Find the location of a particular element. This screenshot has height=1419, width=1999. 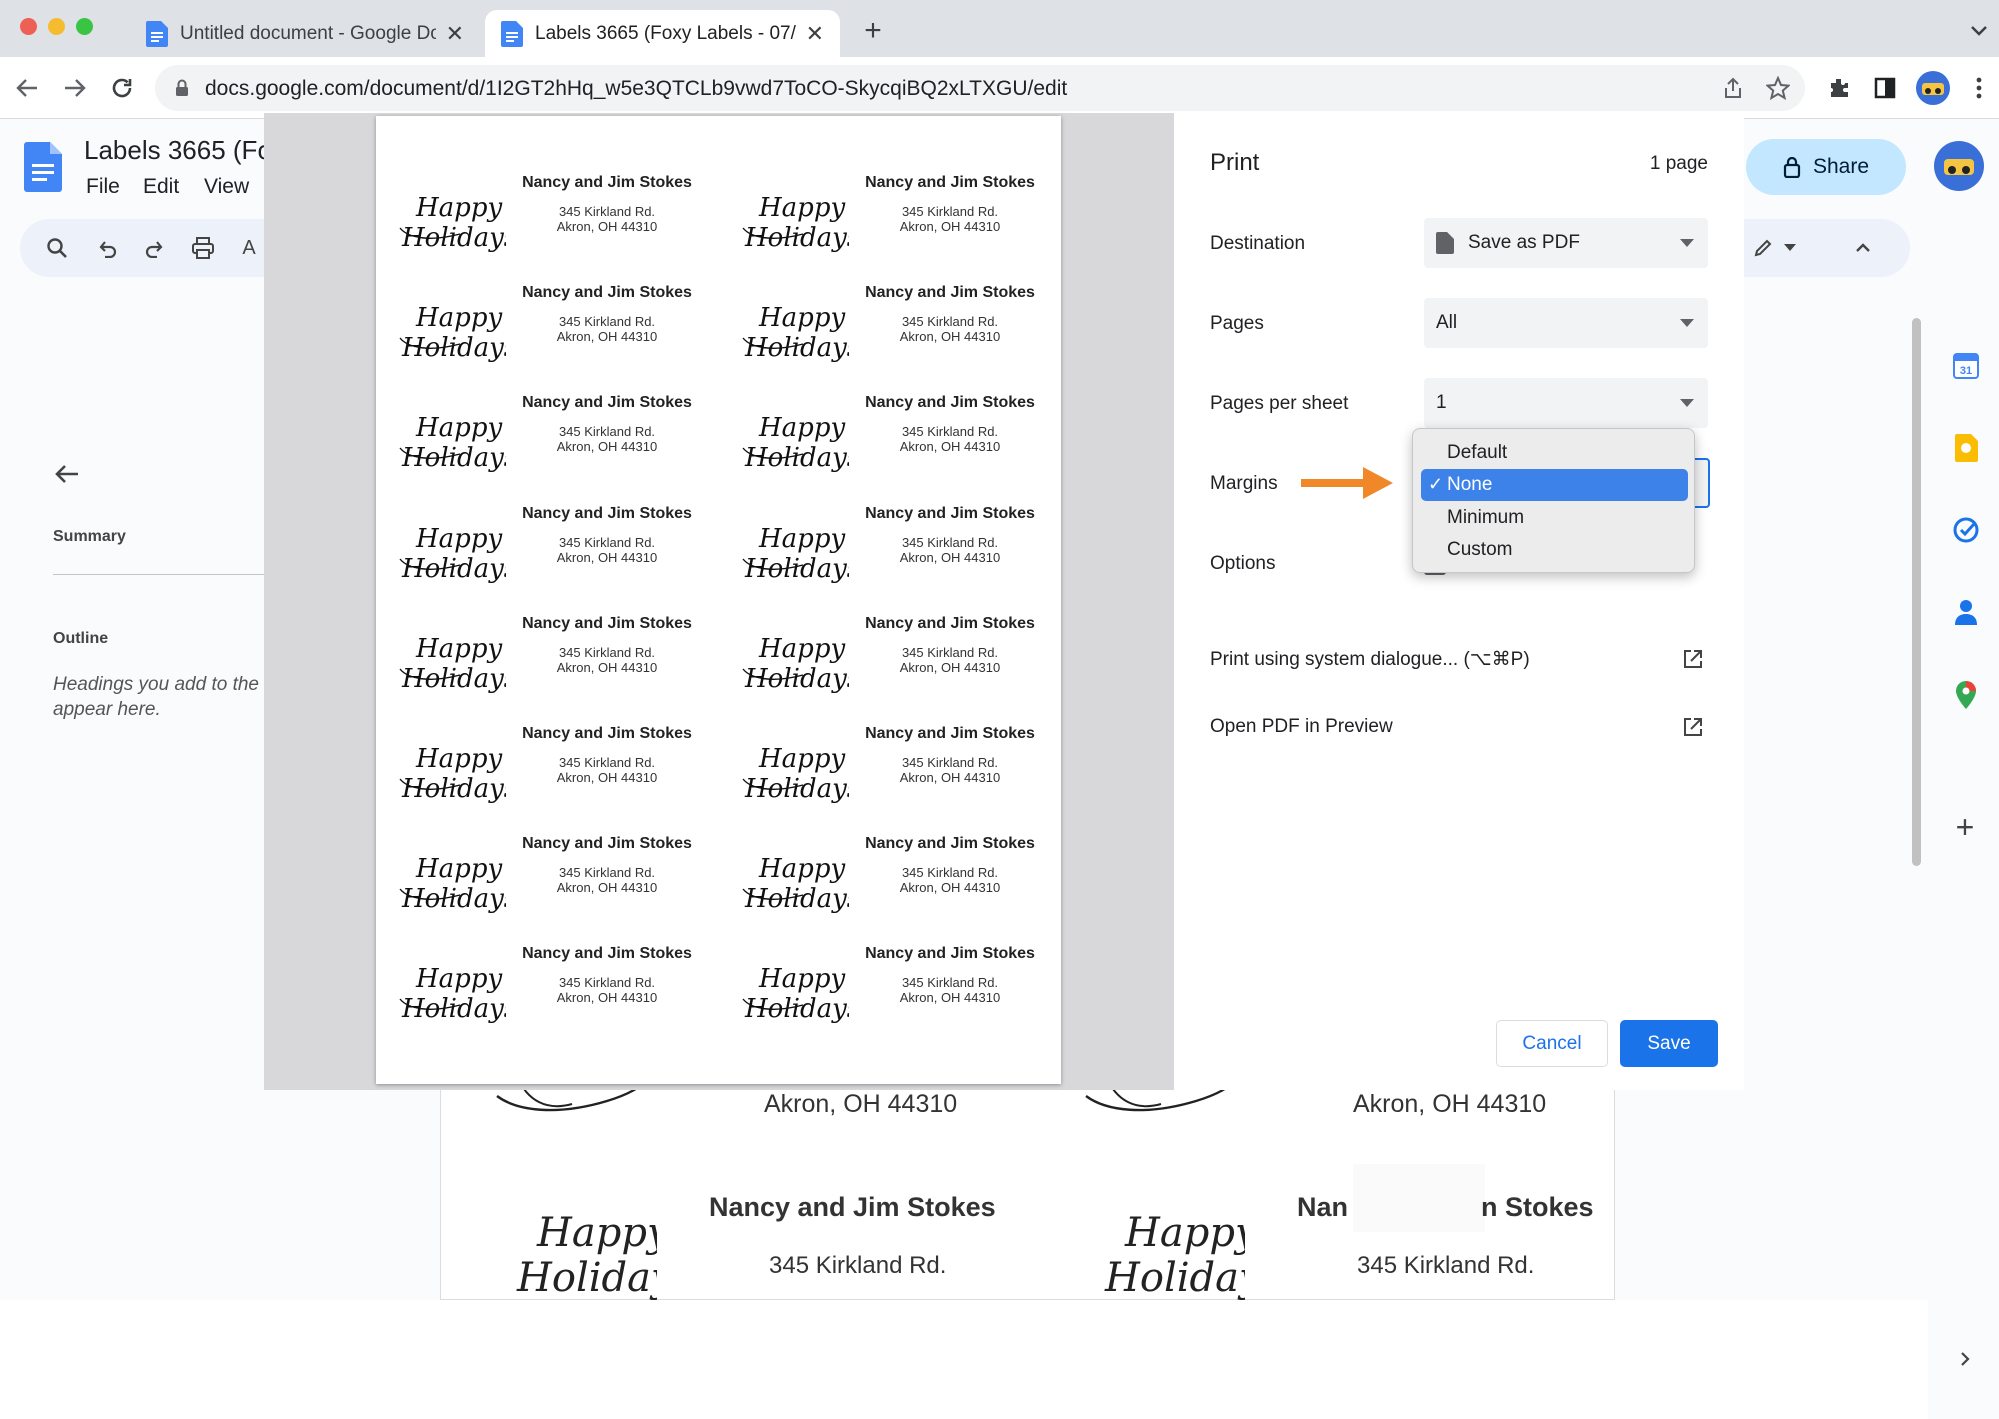

menu-view: View is located at coordinates (226, 187).